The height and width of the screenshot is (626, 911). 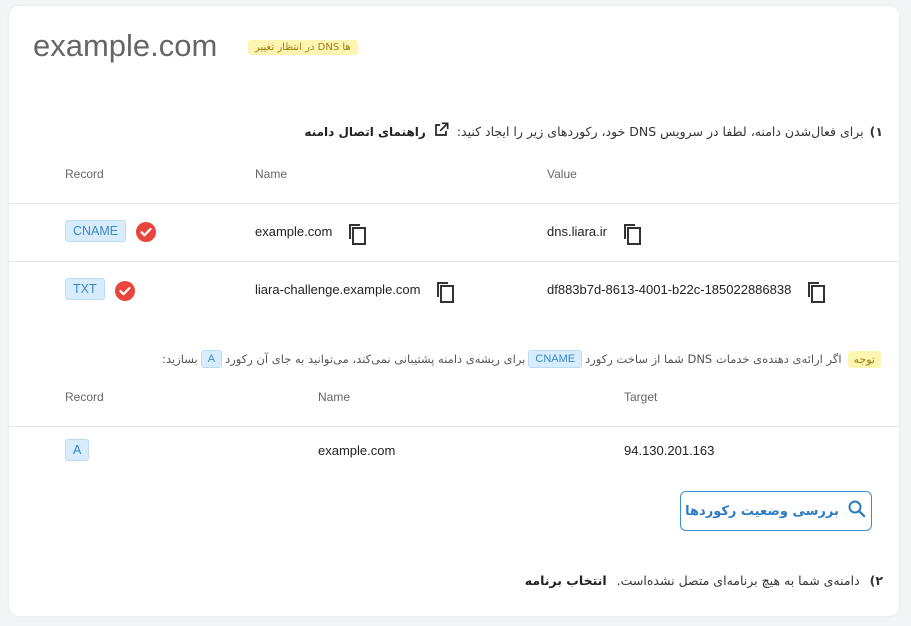 What do you see at coordinates (669, 289) in the screenshot?
I see `record-value: df883b7d-8613-4001-b22c-185022886838` at bounding box center [669, 289].